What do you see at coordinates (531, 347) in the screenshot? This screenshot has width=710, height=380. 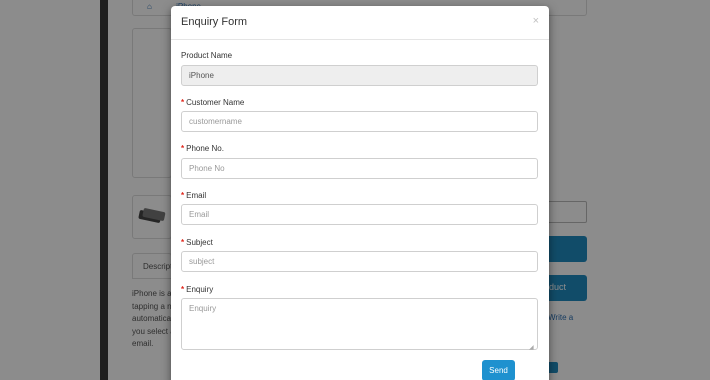 I see `resize-grip-icon: ◢` at bounding box center [531, 347].